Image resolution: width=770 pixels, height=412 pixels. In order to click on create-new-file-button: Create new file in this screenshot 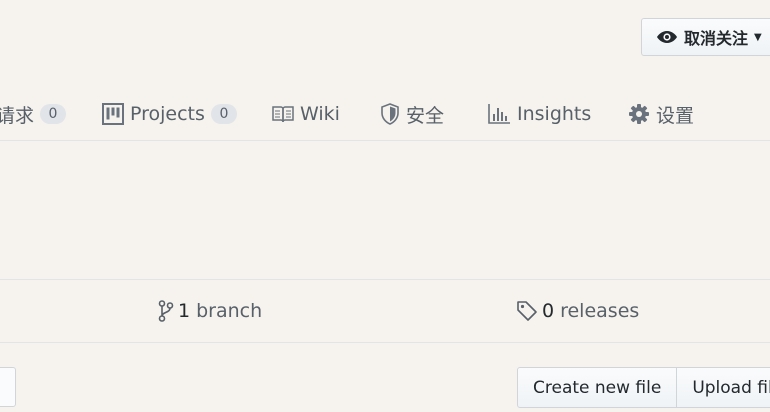, I will do `click(597, 387)`.